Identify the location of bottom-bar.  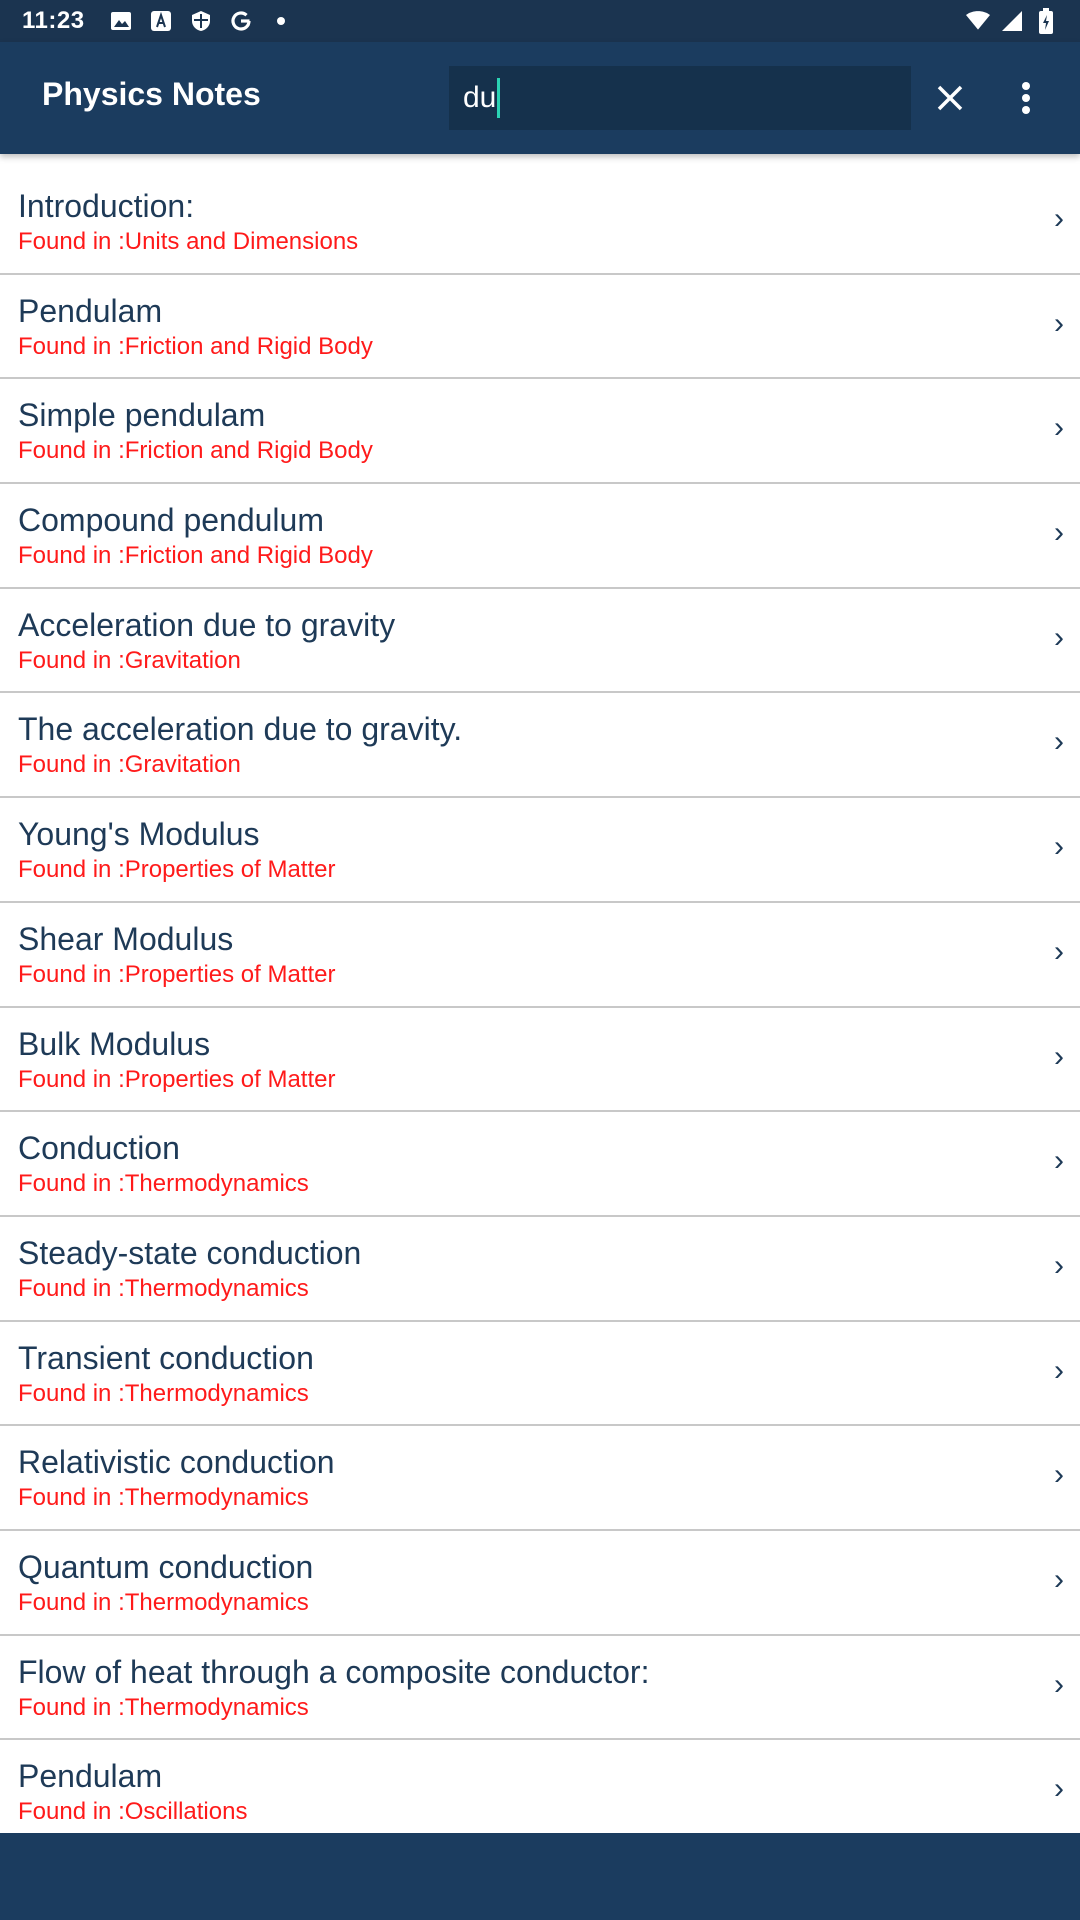
(540, 1876).